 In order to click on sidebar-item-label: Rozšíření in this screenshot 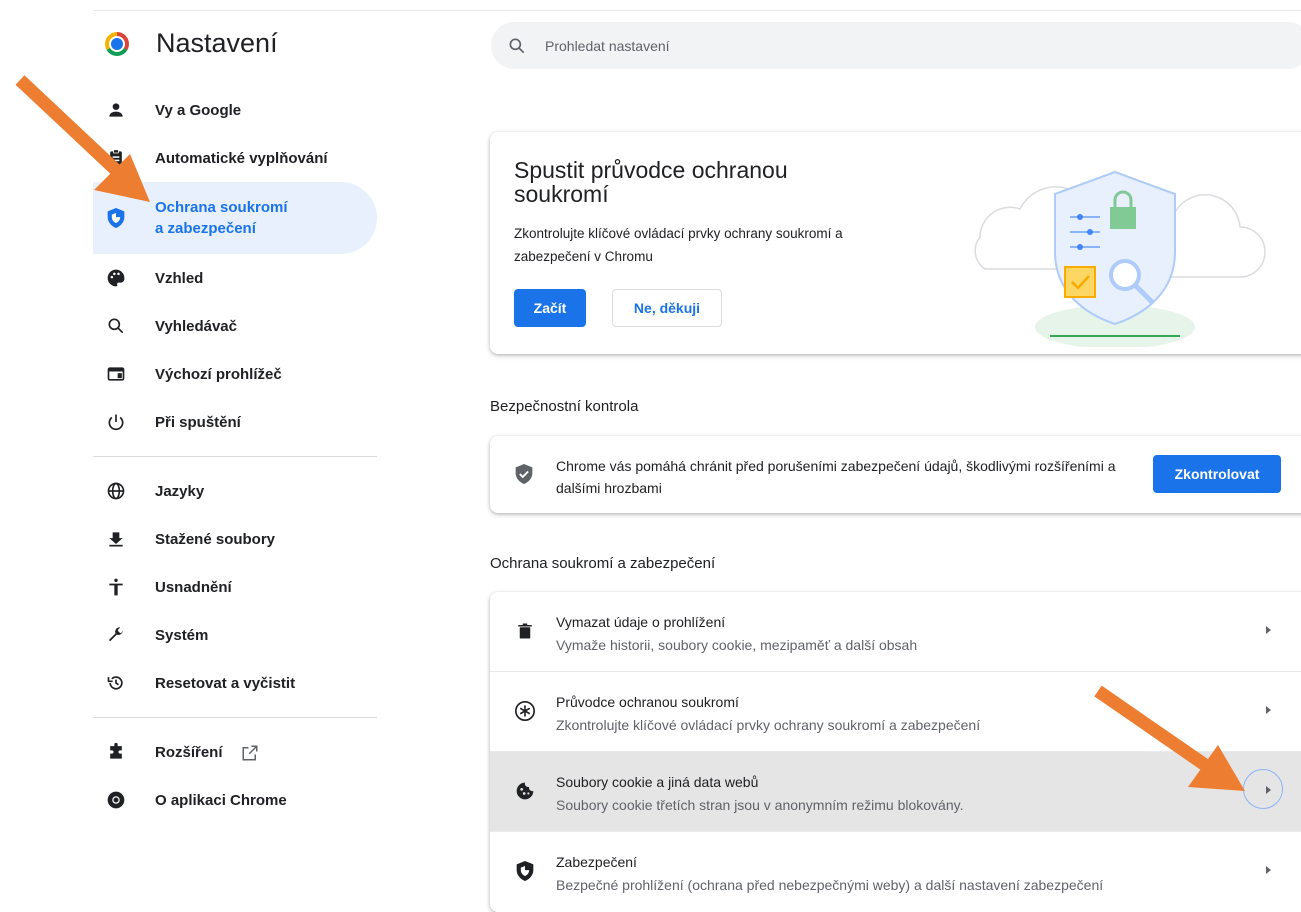, I will do `click(207, 752)`.